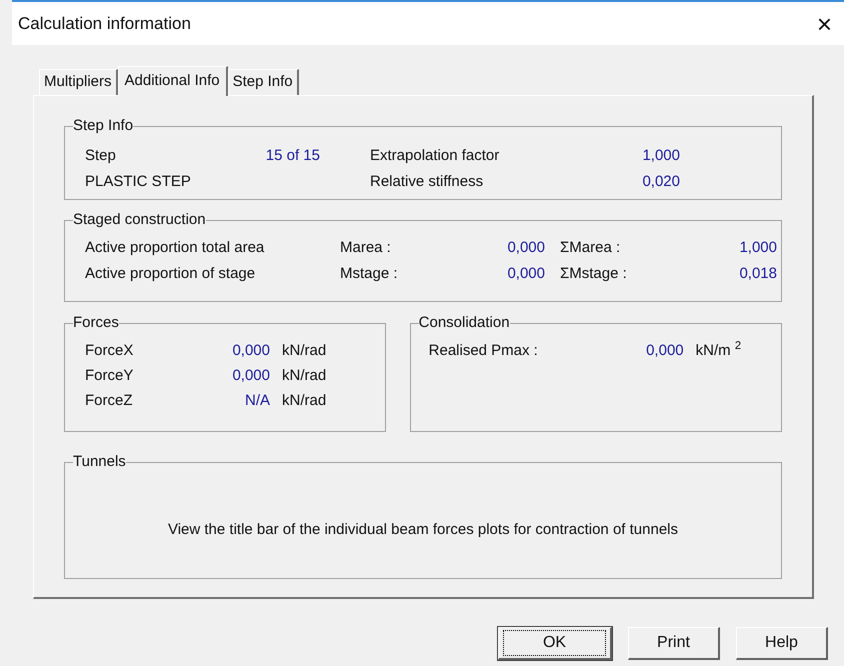  I want to click on field-label: Mstage :, so click(369, 274).